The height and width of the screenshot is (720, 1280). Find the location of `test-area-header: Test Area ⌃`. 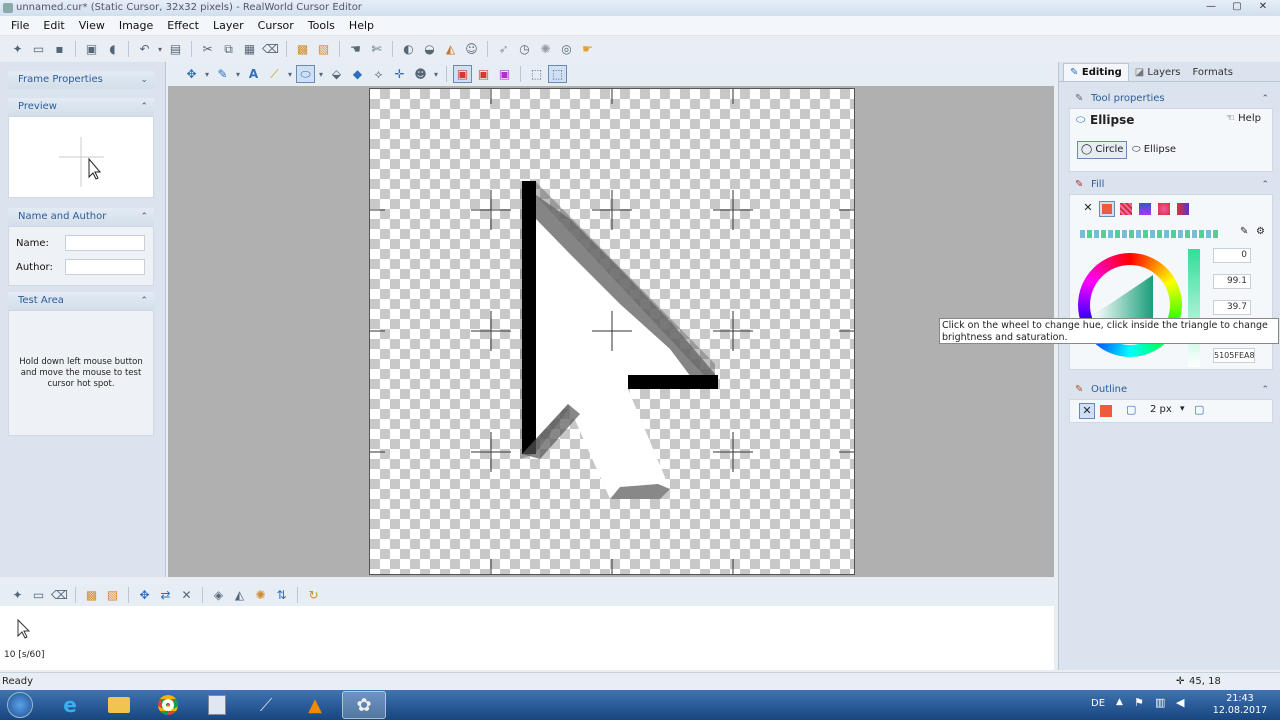

test-area-header: Test Area ⌃ is located at coordinates (81, 301).